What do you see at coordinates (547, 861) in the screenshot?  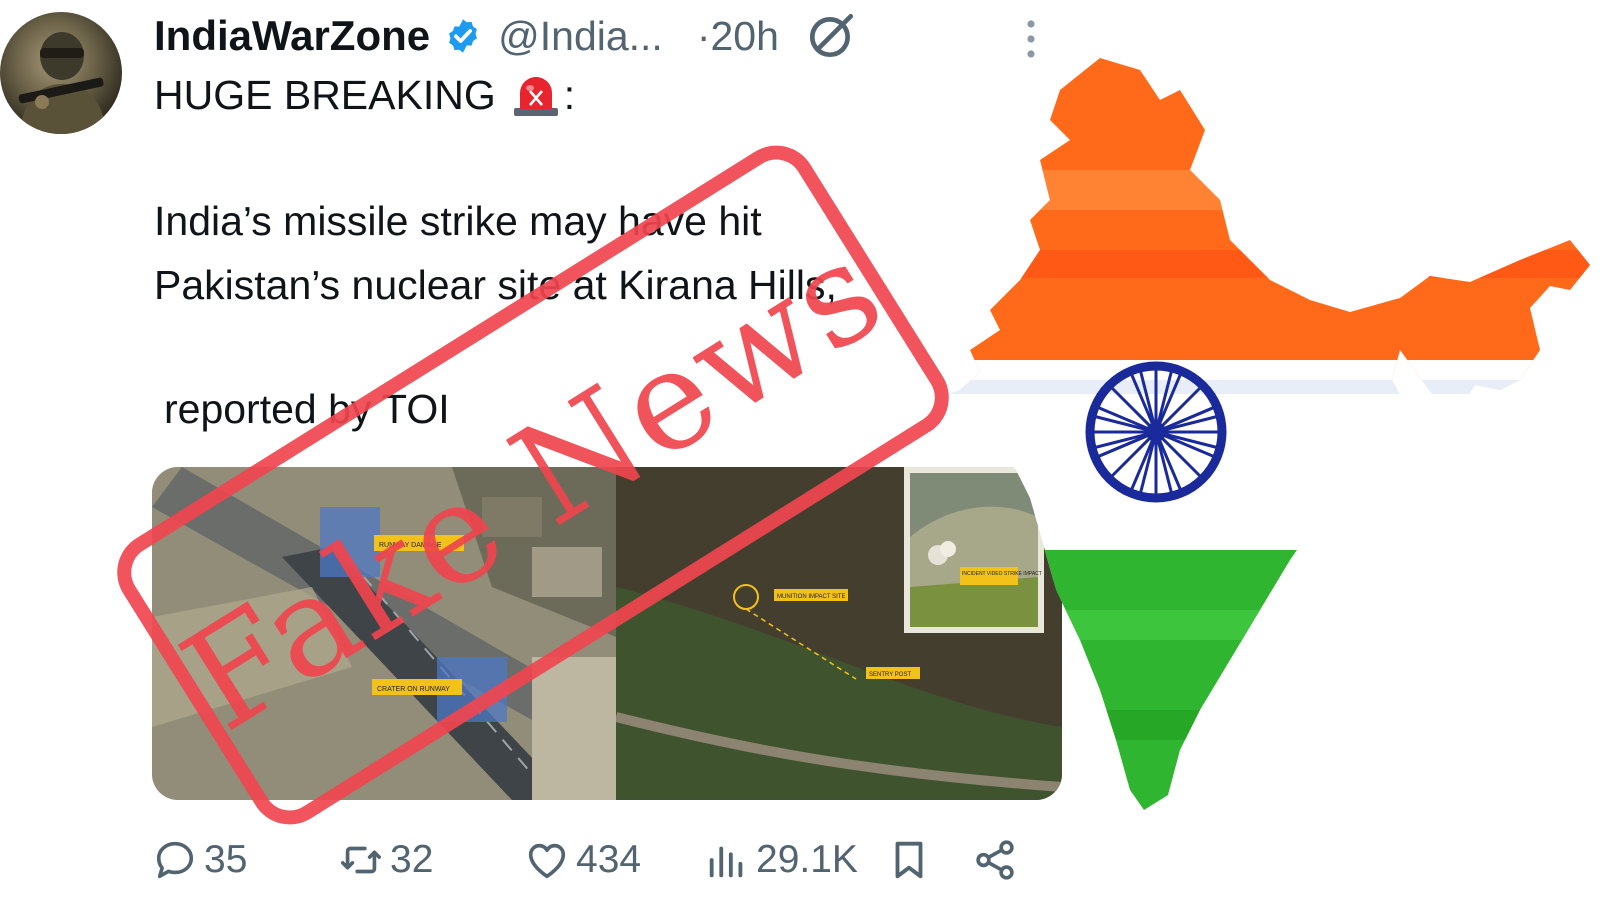 I see `heart-icon` at bounding box center [547, 861].